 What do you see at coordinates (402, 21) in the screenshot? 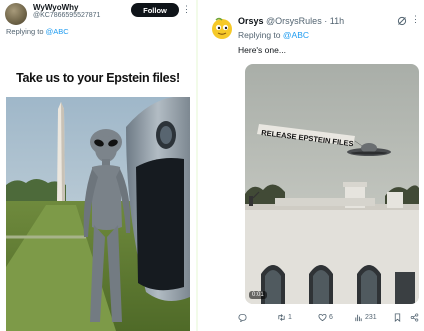
I see `grok-icon` at bounding box center [402, 21].